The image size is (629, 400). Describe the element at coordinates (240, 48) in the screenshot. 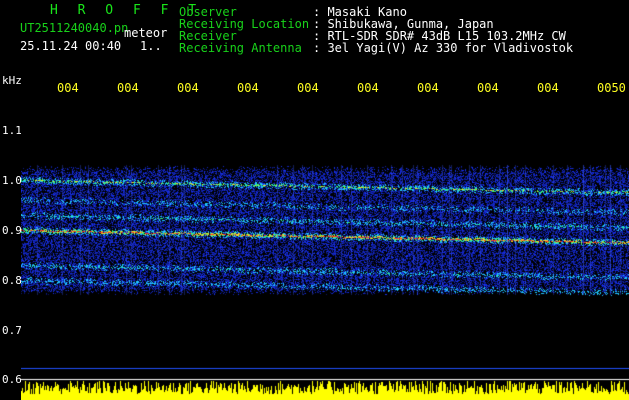

I see `antenna-label: Receiving Antenna` at that location.